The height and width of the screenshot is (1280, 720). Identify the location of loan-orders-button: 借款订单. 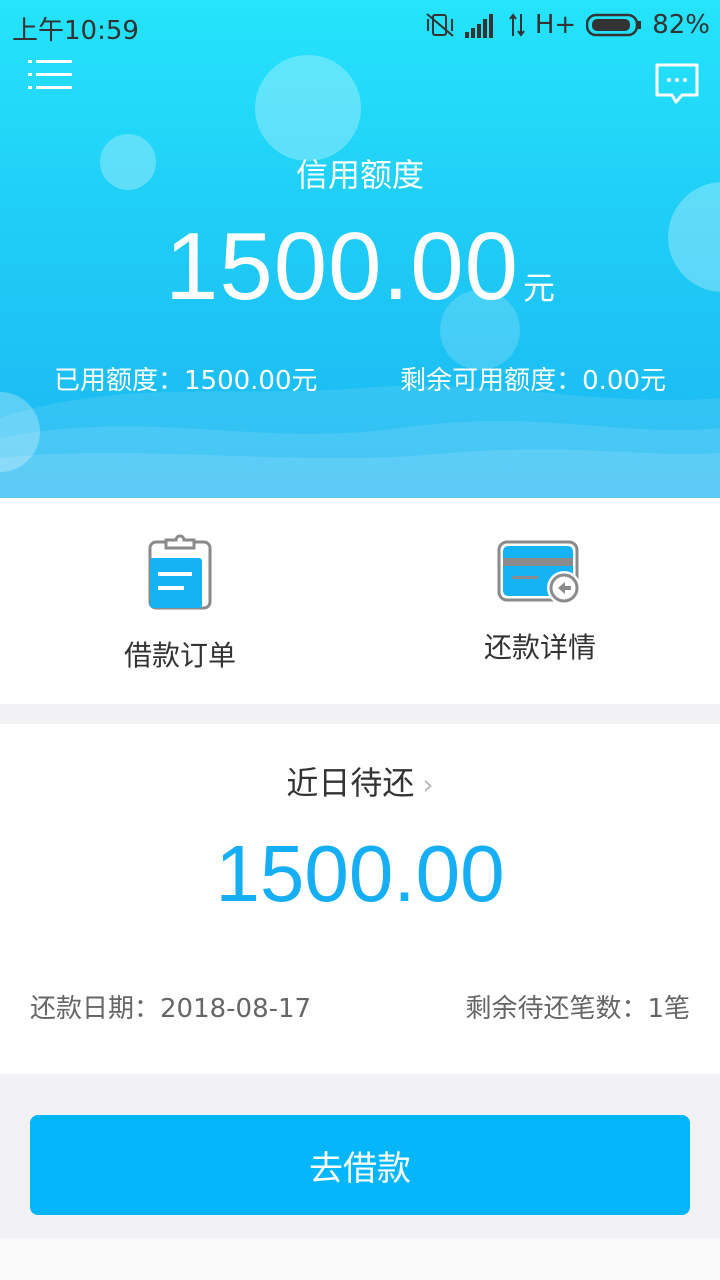
(180, 601).